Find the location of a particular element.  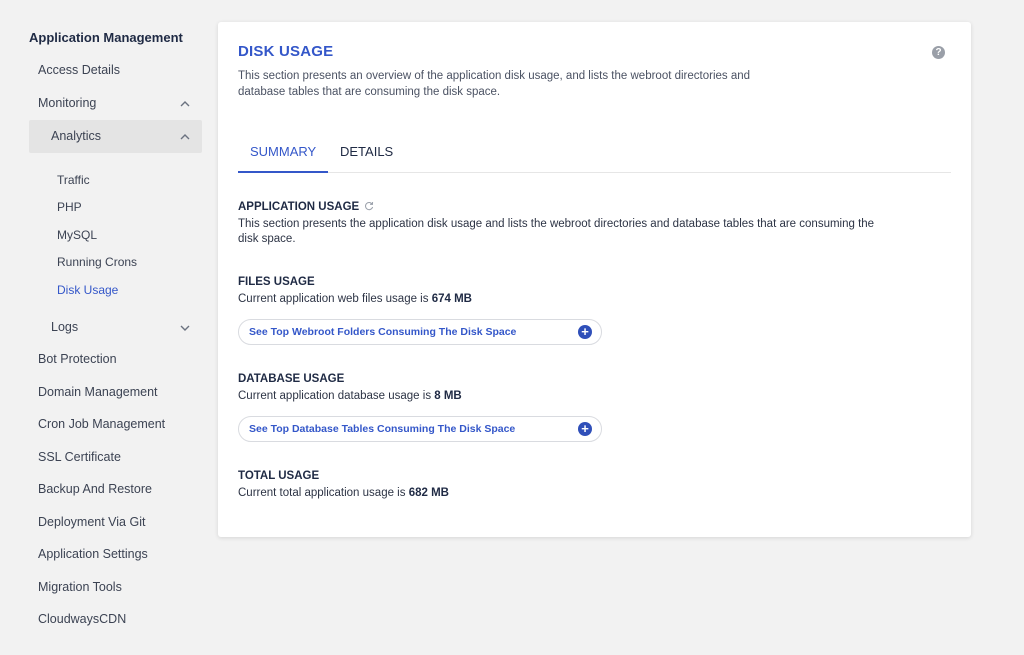

sidebar-title: Application Management is located at coordinates (106, 37).